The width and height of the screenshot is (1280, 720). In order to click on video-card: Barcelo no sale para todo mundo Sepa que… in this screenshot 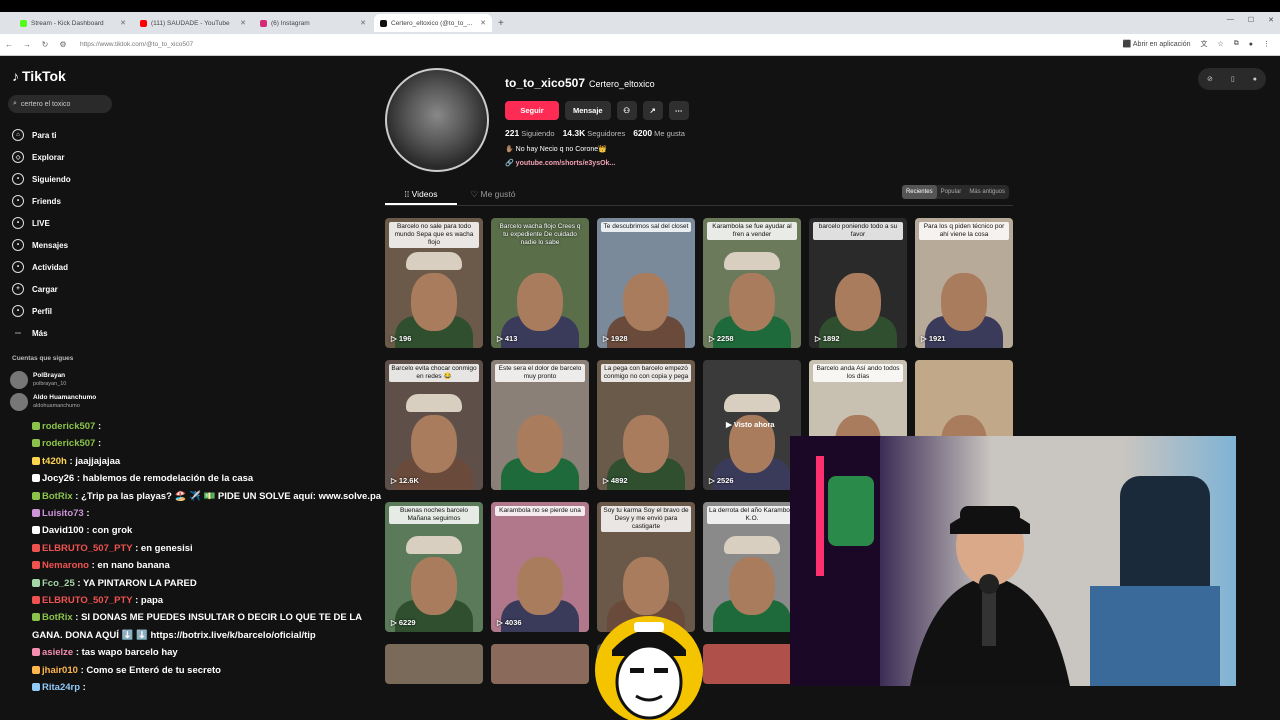, I will do `click(434, 283)`.